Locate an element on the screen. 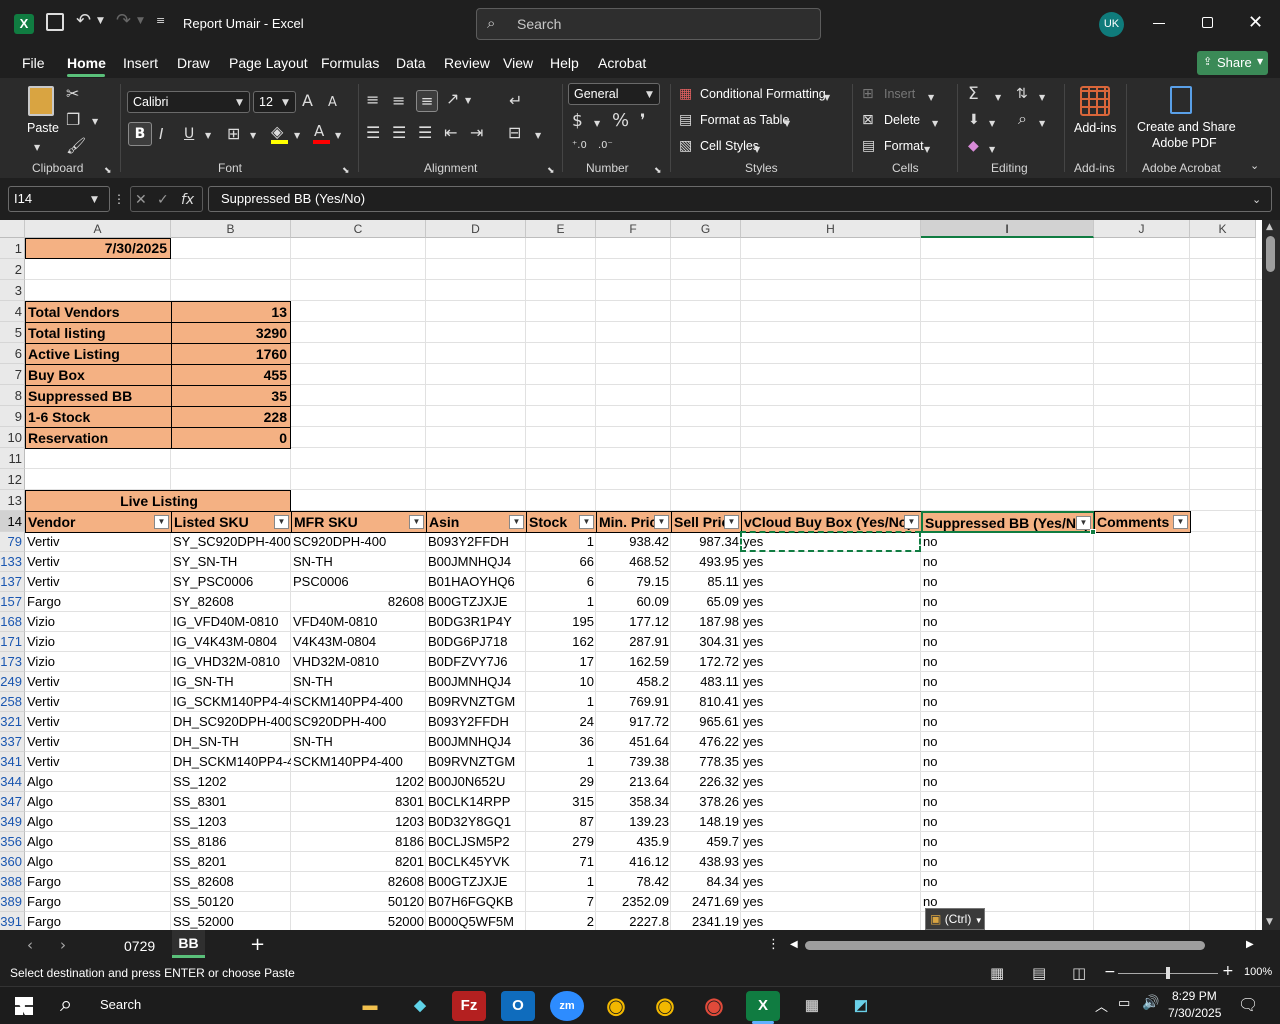 The height and width of the screenshot is (1024, 1280). redo-dropdown-icon: ▼ is located at coordinates (140, 21).